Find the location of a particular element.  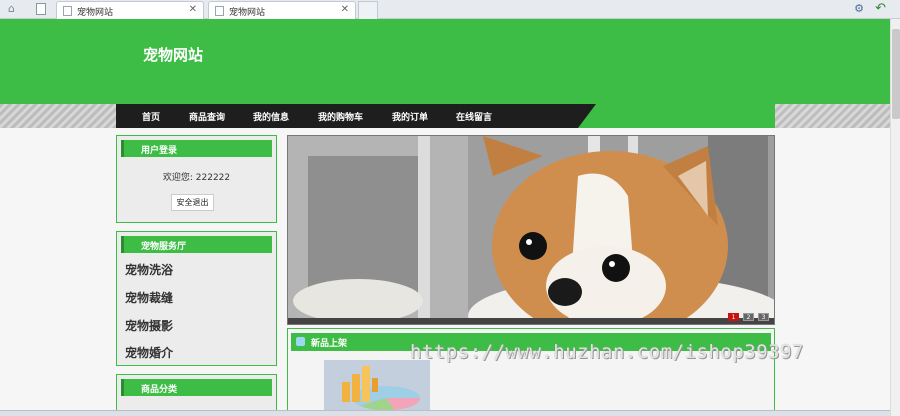

settings-icon: ⚙ is located at coordinates (859, 8).